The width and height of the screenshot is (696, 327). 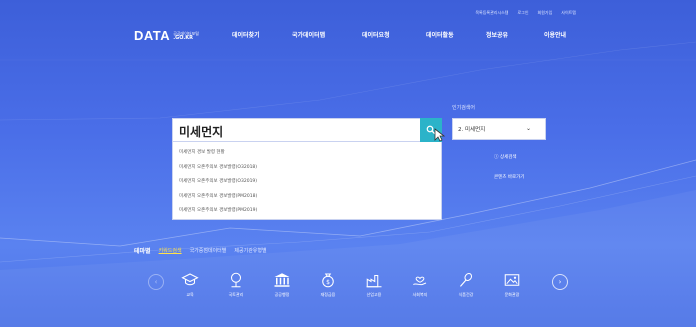 What do you see at coordinates (466, 294) in the screenshot?
I see `category-label: 식품건강` at bounding box center [466, 294].